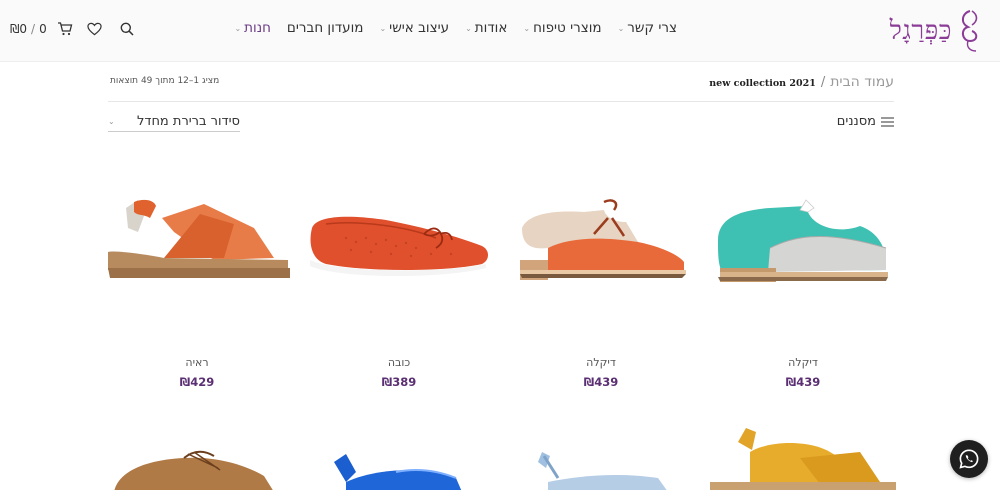 Image resolution: width=1000 pixels, height=490 pixels. What do you see at coordinates (19, 29) in the screenshot?
I see `cart-total-value: ₪0` at bounding box center [19, 29].